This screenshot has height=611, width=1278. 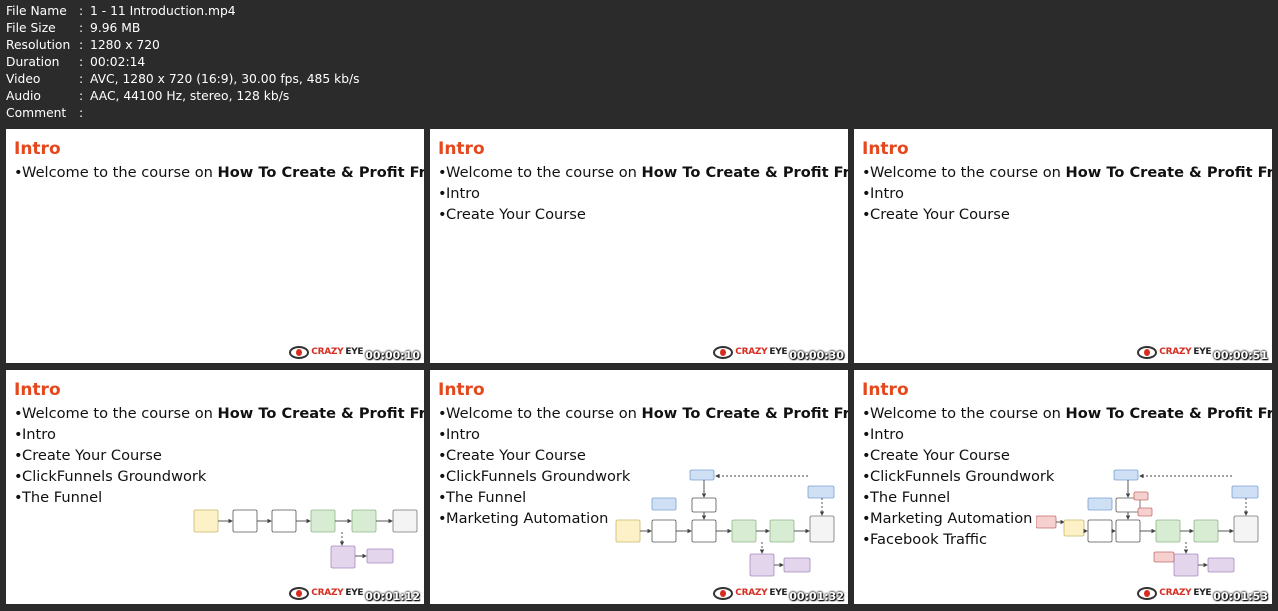 I want to click on file-info-row: Comment:, so click(x=183, y=113).